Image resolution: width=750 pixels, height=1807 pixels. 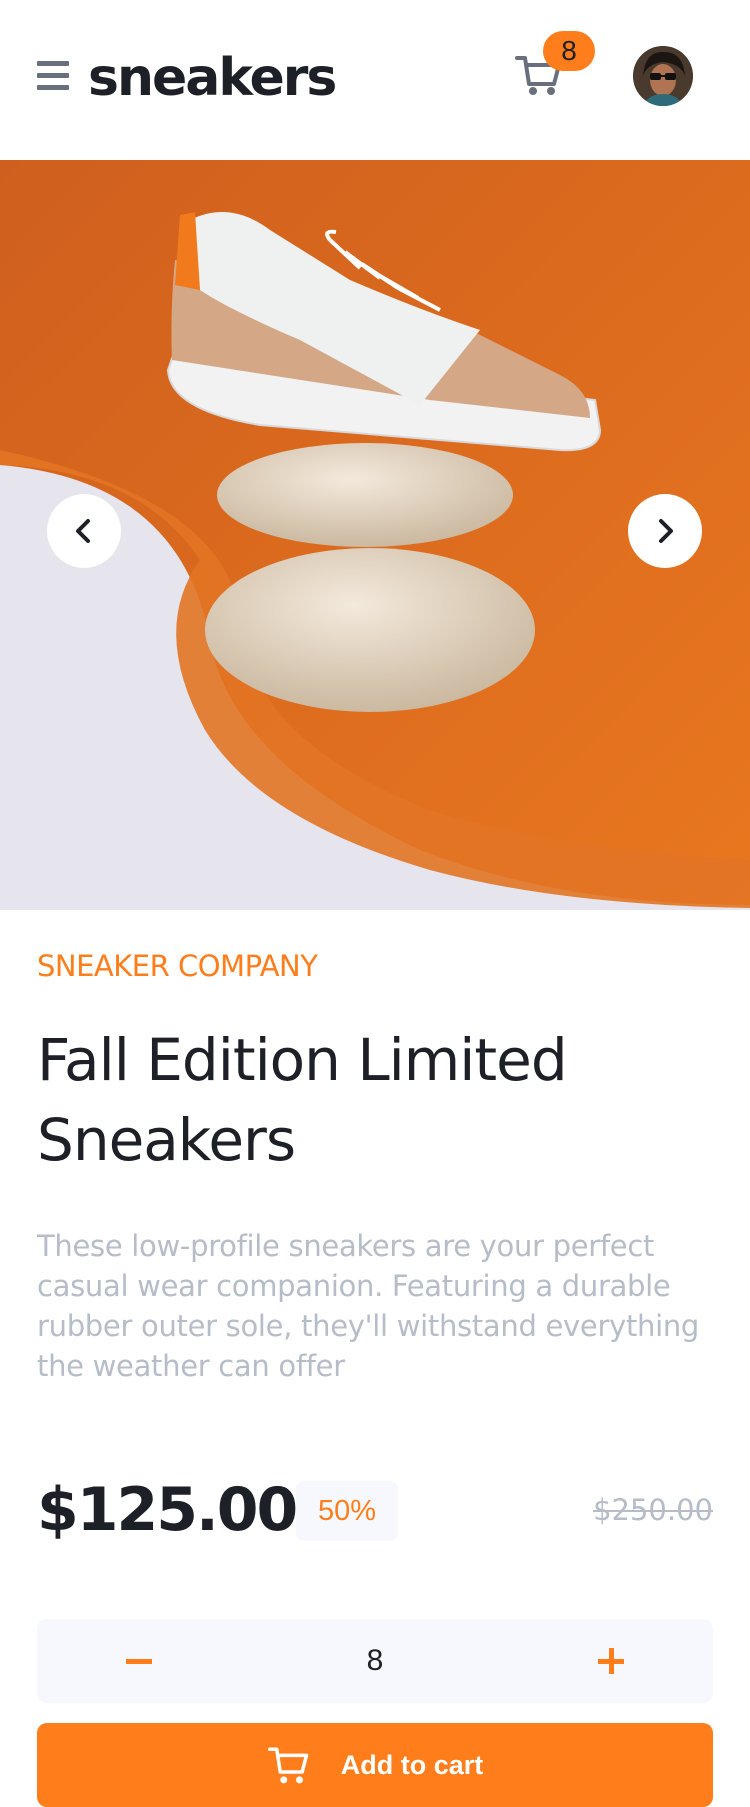 What do you see at coordinates (347, 1511) in the screenshot?
I see `discount-badge: 50%` at bounding box center [347, 1511].